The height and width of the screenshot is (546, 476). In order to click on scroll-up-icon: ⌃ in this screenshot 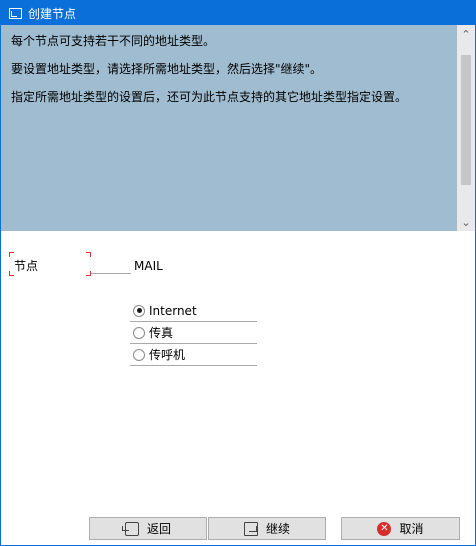, I will do `click(466, 34)`.